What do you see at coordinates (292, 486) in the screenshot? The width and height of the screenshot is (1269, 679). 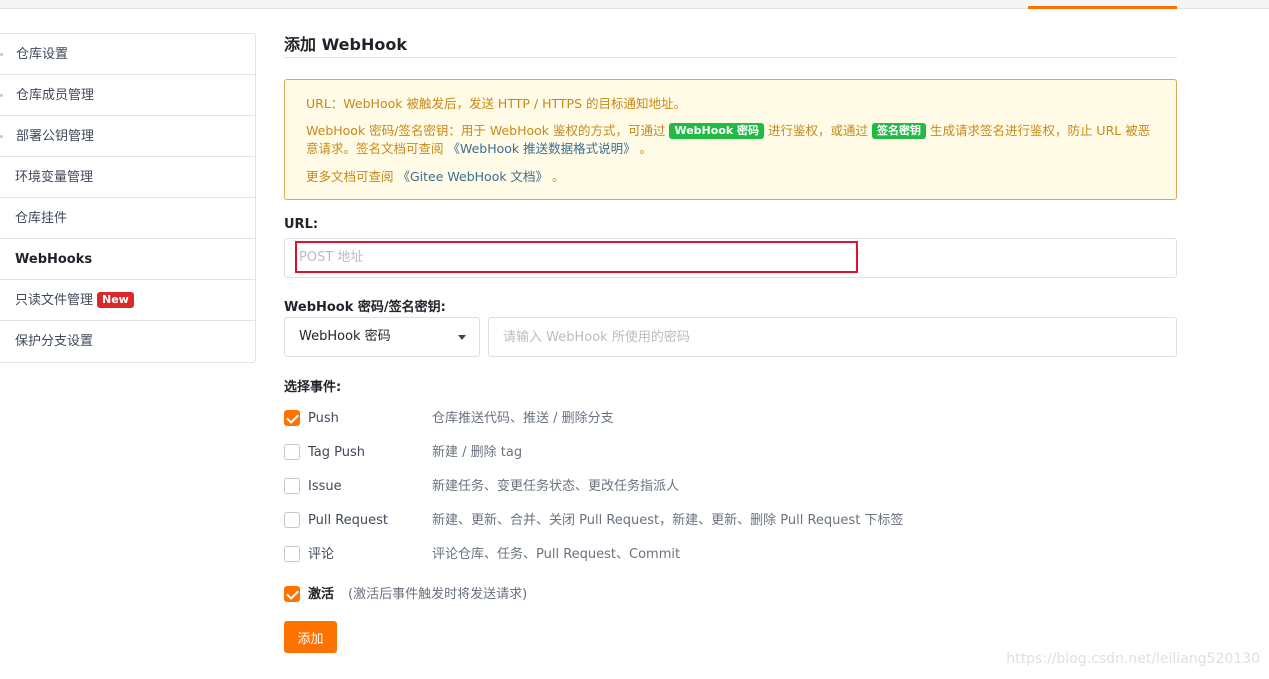 I see `event-issue-checkbox` at bounding box center [292, 486].